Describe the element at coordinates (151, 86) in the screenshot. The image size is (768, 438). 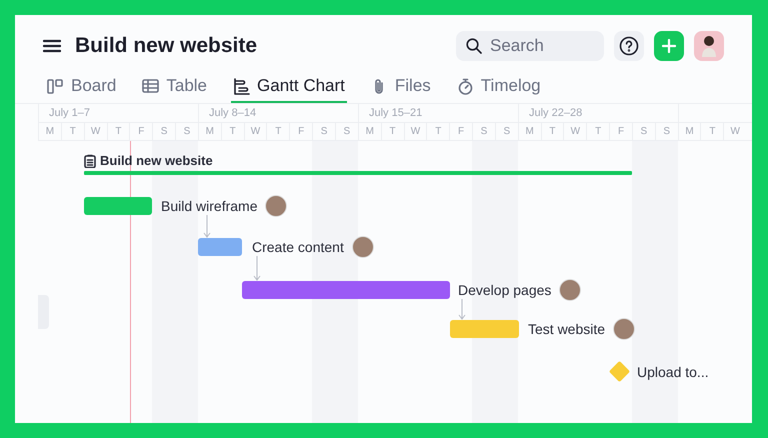
I see `table-icon` at that location.